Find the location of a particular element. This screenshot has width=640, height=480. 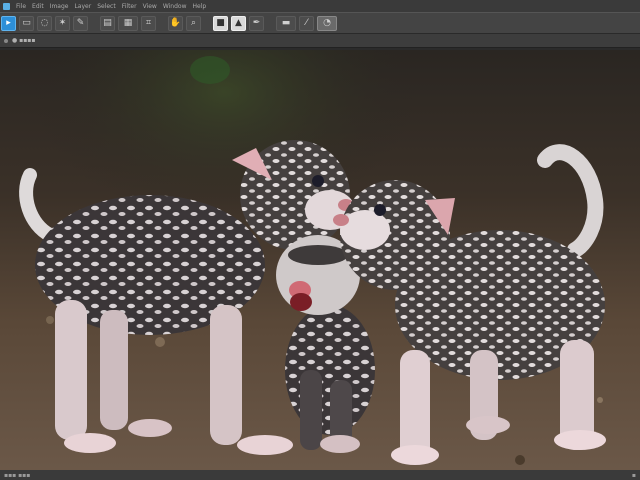

options-bar: ● ▪▪▪▪ is located at coordinates (320, 41).